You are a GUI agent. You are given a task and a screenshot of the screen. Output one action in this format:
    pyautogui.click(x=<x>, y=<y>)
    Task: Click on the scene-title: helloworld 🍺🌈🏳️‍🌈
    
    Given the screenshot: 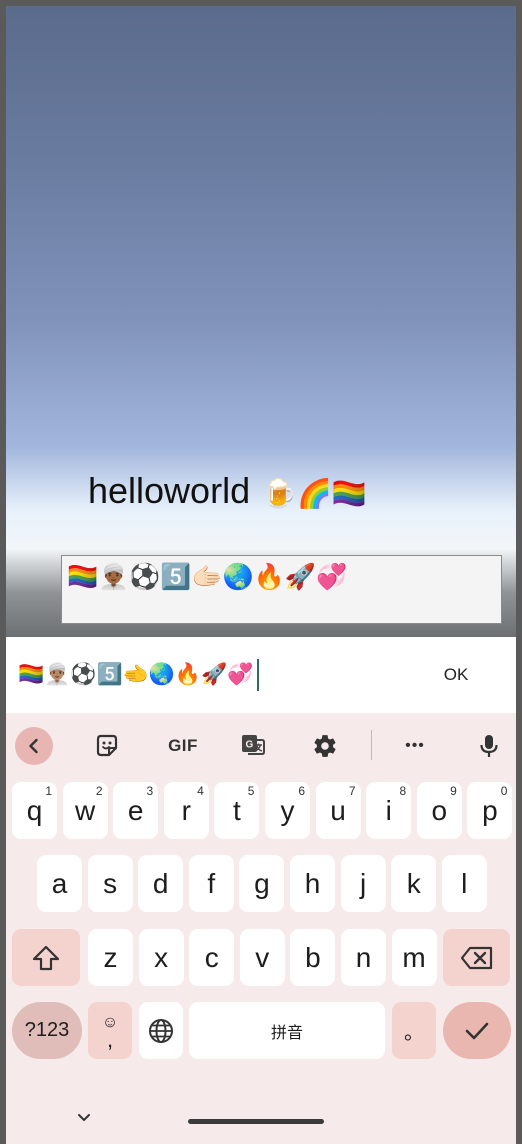 What is the action you would take?
    pyautogui.click(x=227, y=491)
    